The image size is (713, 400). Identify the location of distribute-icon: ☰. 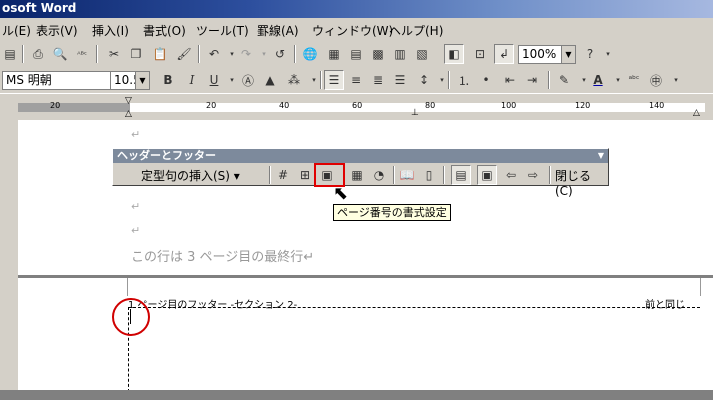
(400, 80).